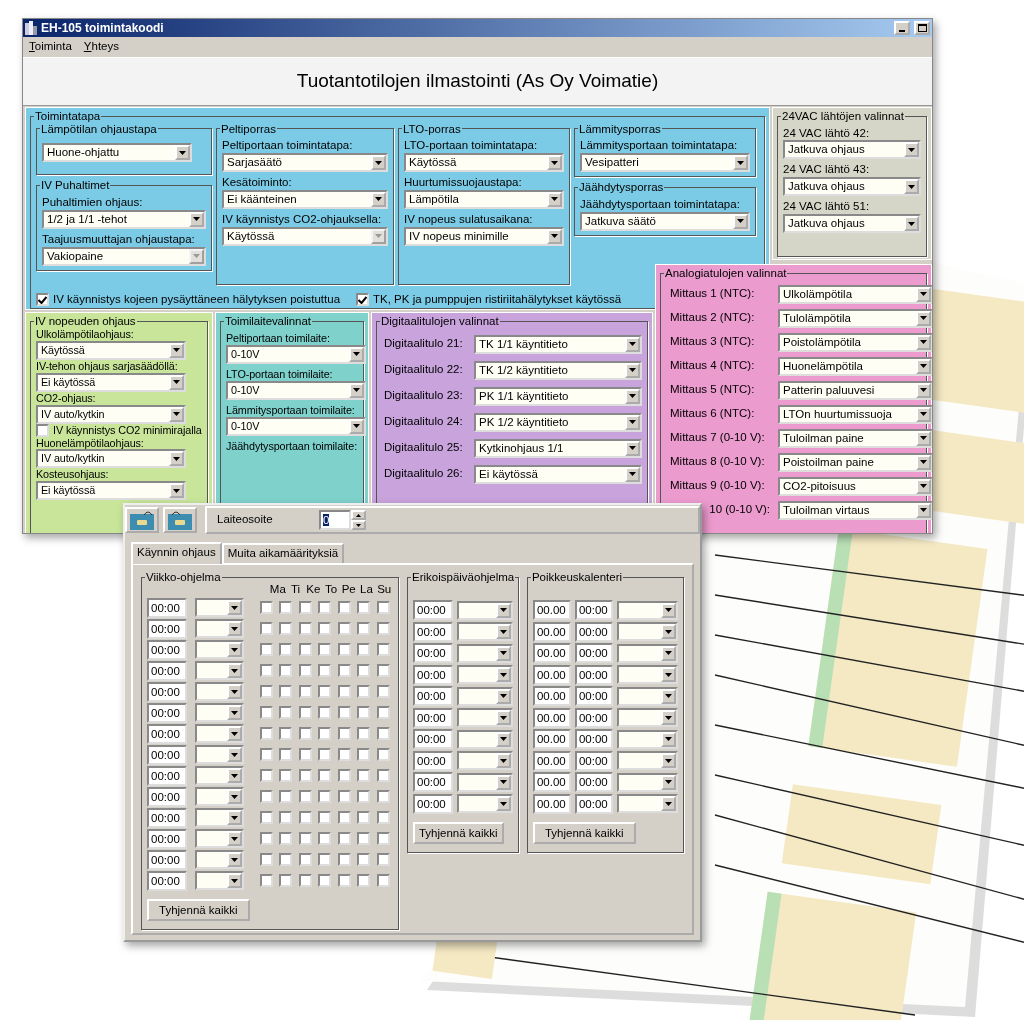 The width and height of the screenshot is (1024, 1032). Describe the element at coordinates (484, 236) in the screenshot. I see `dropdown: IV nopeus minimille` at that location.